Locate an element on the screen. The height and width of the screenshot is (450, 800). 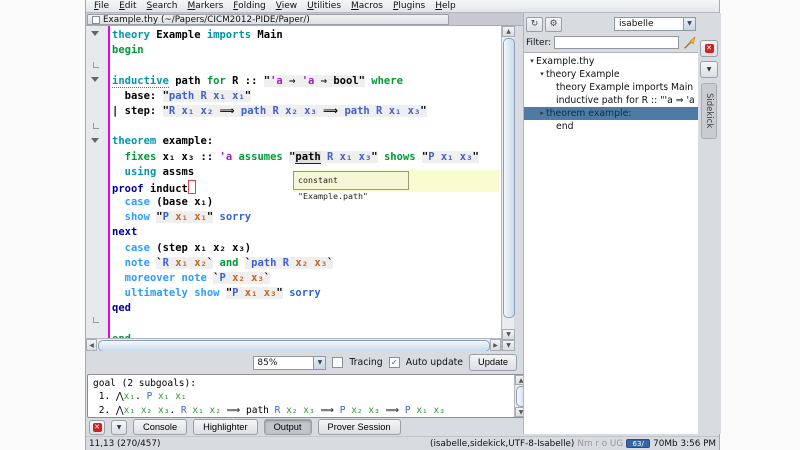
tree-row: ▾ theory Example is located at coordinates (611, 74).